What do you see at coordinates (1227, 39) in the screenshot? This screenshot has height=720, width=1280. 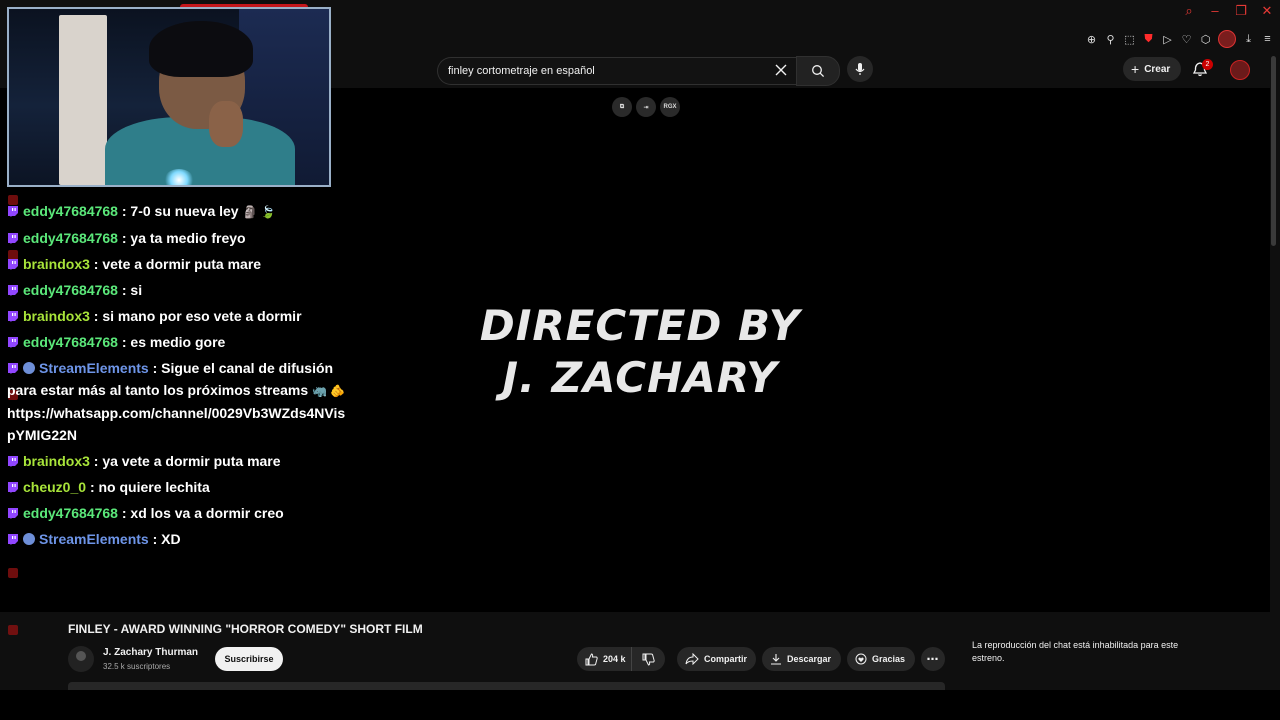 I see `profile-avatar` at bounding box center [1227, 39].